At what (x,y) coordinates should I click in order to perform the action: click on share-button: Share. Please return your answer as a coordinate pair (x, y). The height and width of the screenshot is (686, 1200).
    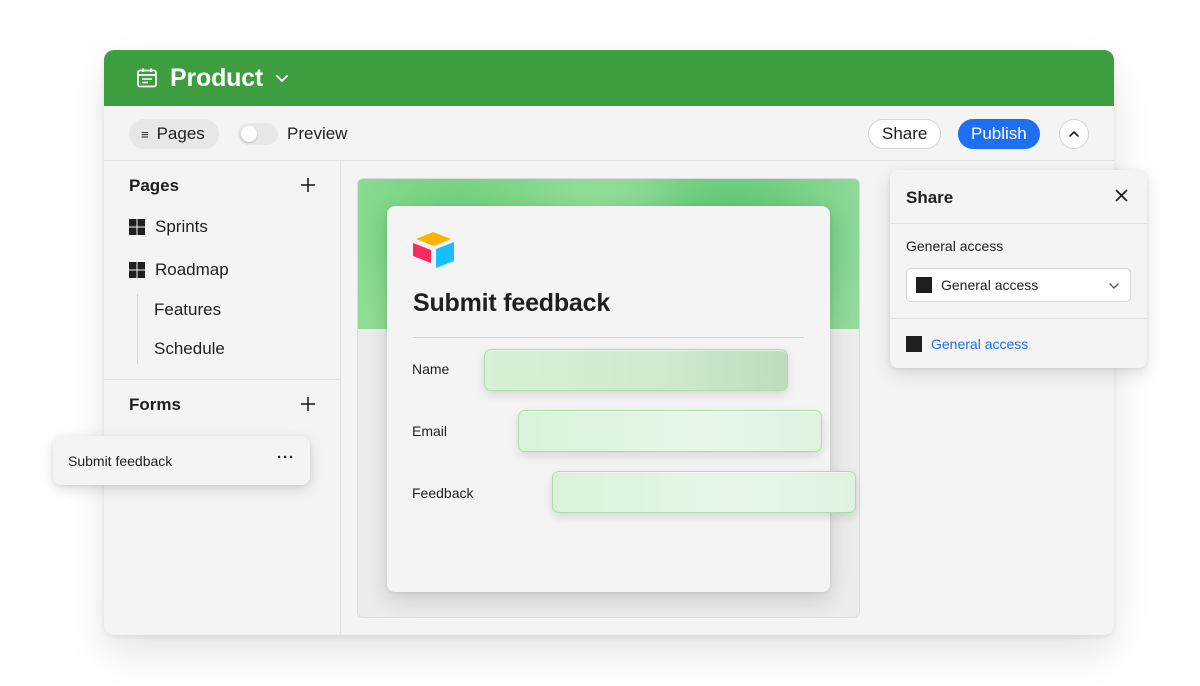
    Looking at the image, I should click on (905, 134).